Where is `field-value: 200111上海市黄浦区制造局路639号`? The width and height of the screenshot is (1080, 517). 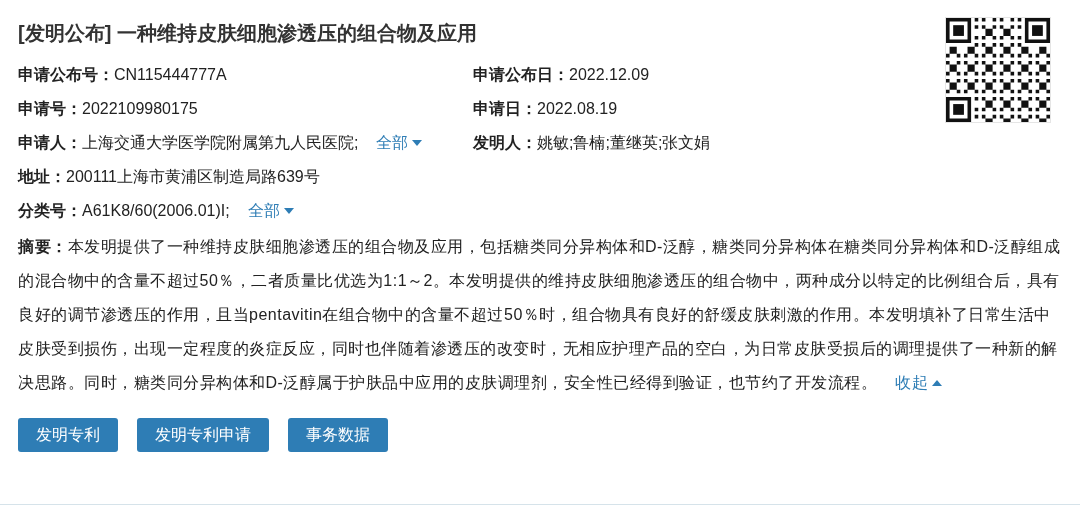 field-value: 200111上海市黄浦区制造局路639号 is located at coordinates (193, 177).